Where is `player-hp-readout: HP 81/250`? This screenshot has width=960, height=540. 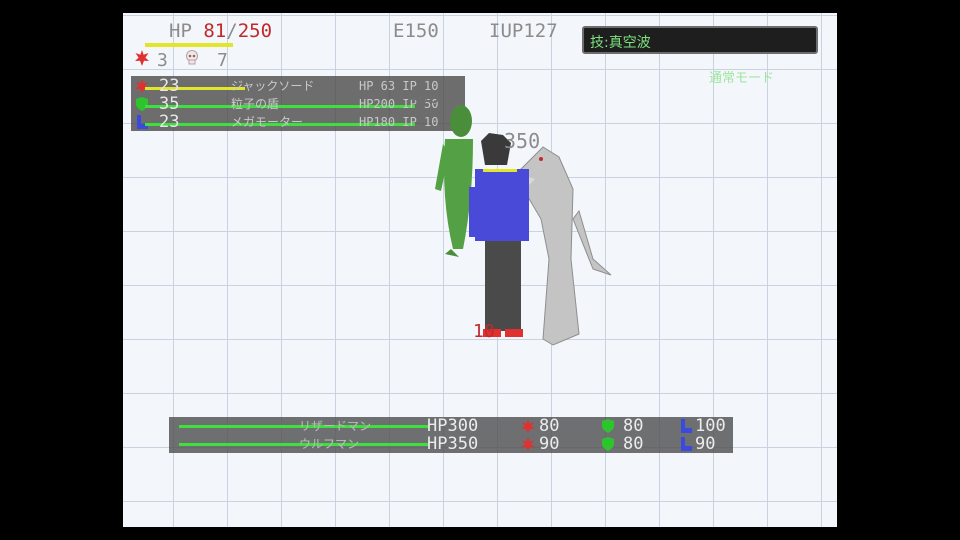
player-hp-readout: HP 81/250 is located at coordinates (220, 31).